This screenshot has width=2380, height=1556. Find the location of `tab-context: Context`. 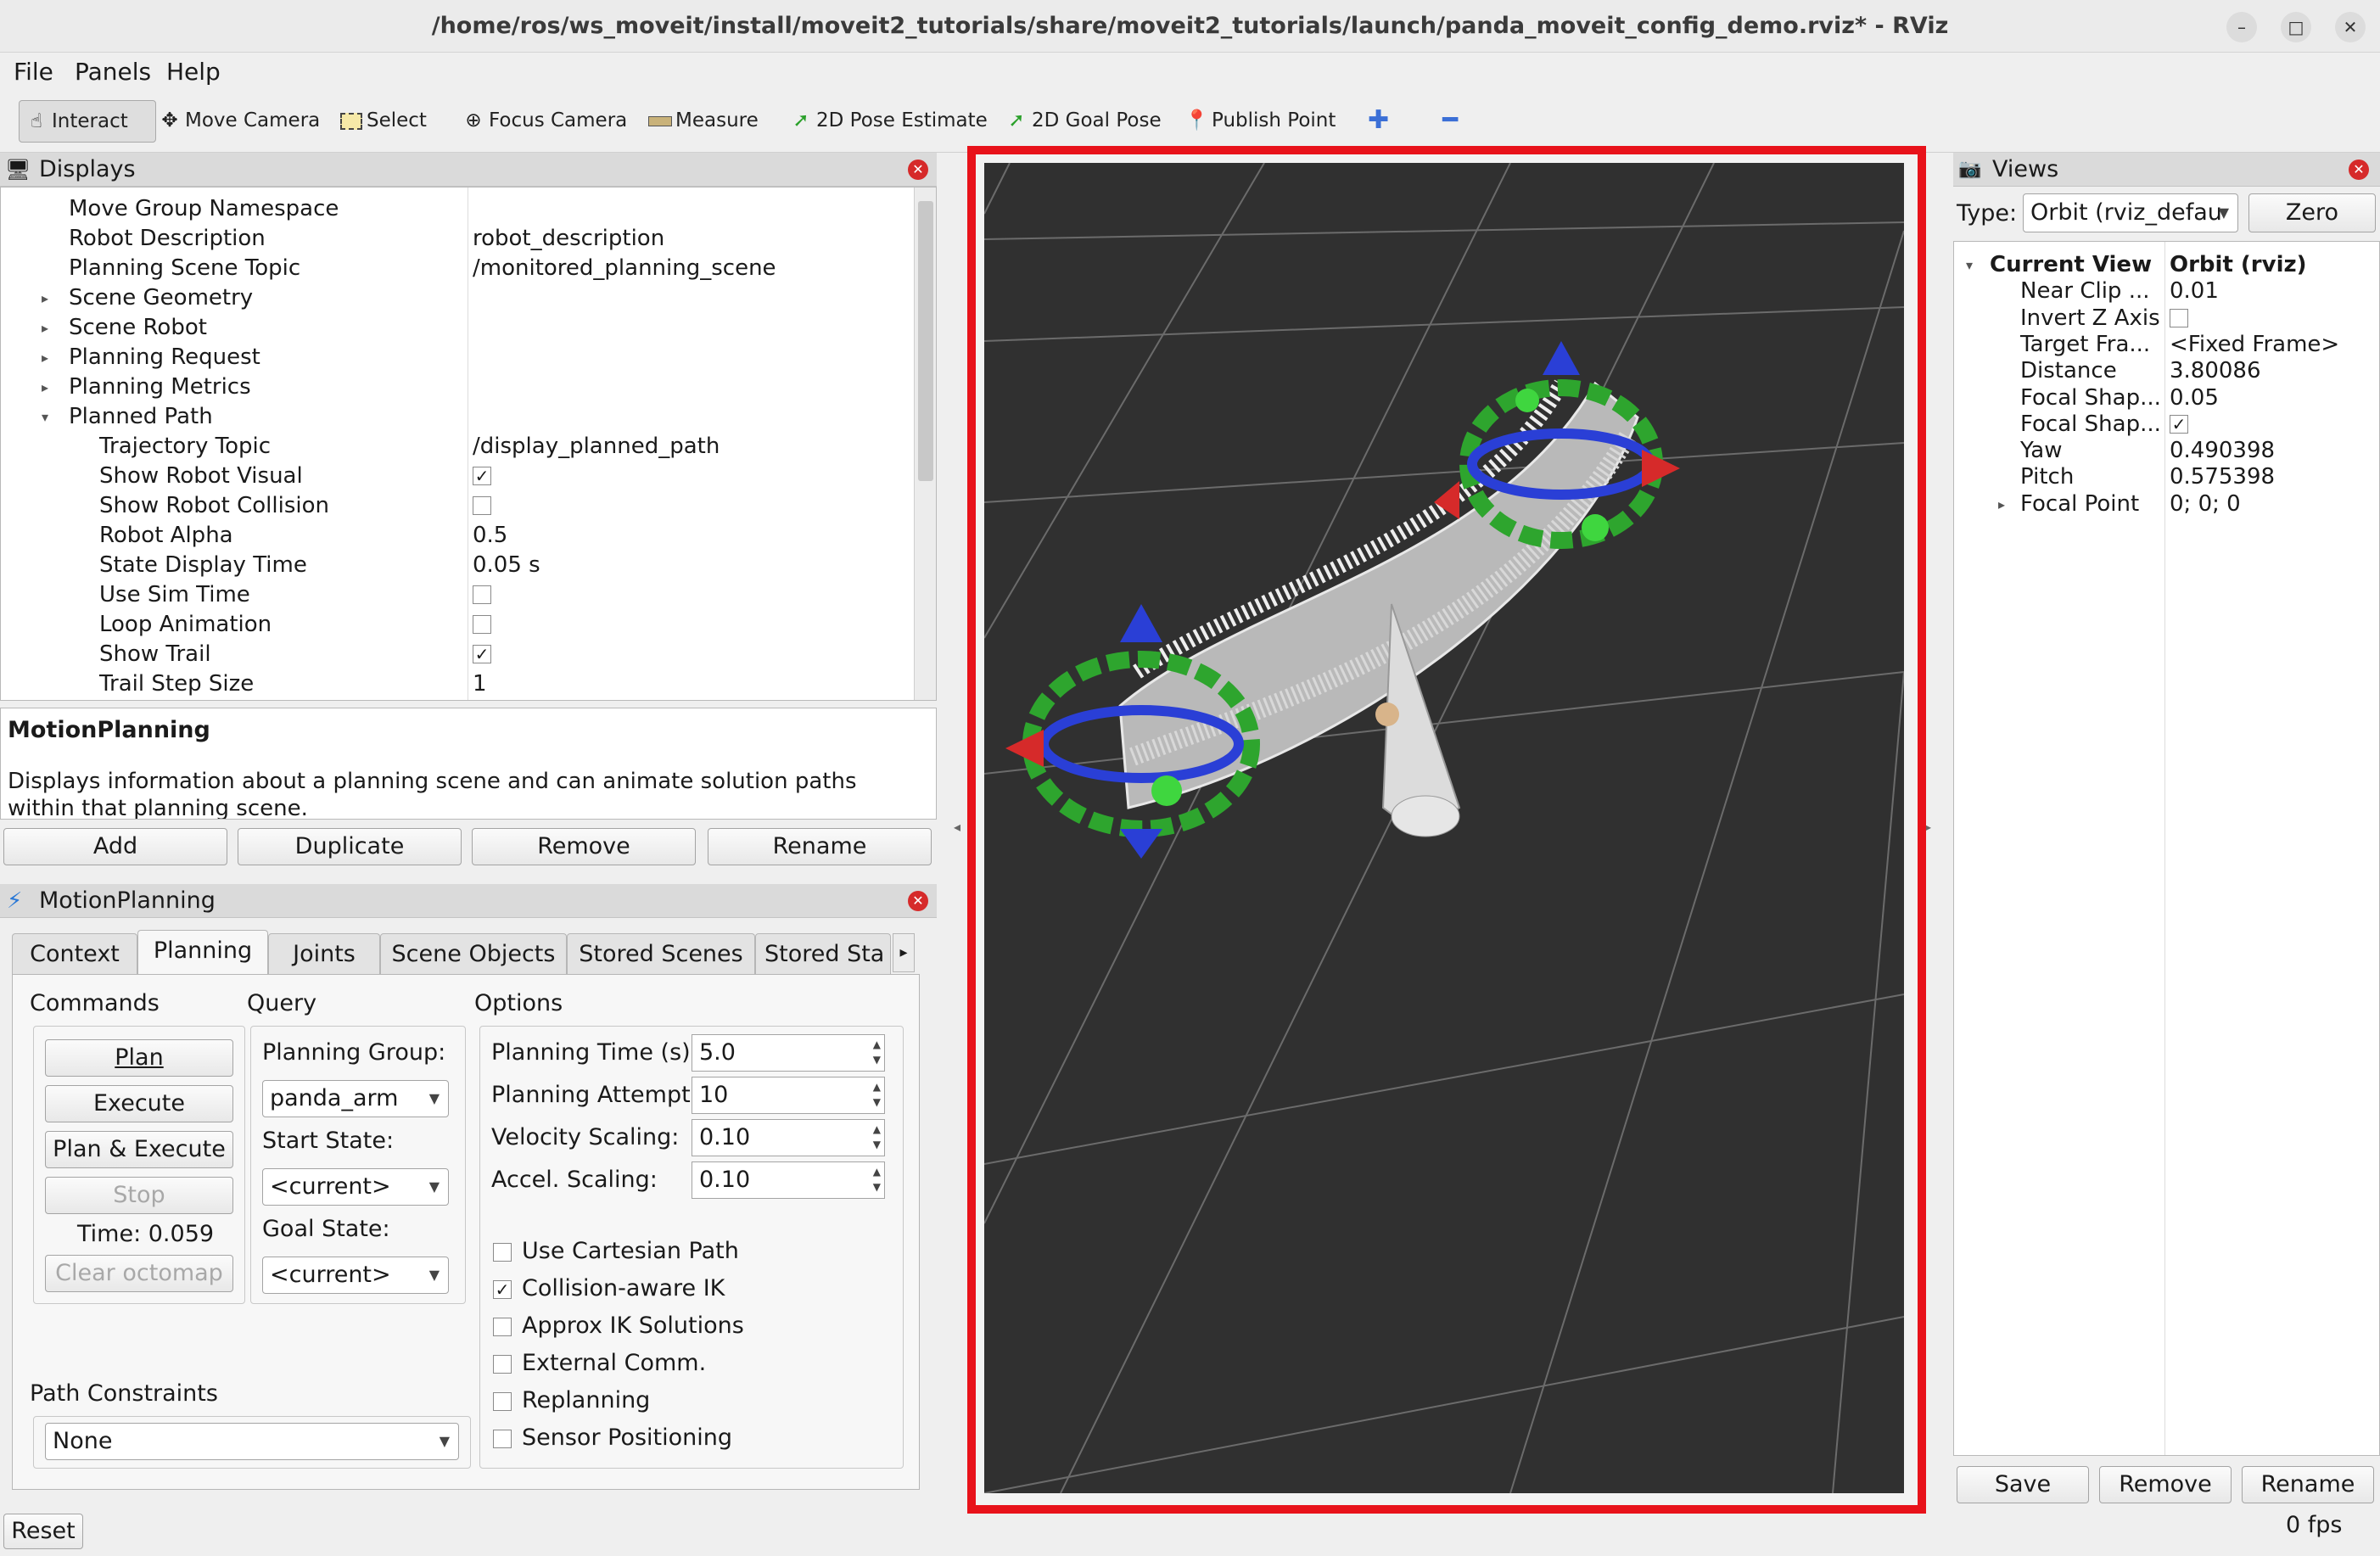

tab-context: Context is located at coordinates (74, 953).